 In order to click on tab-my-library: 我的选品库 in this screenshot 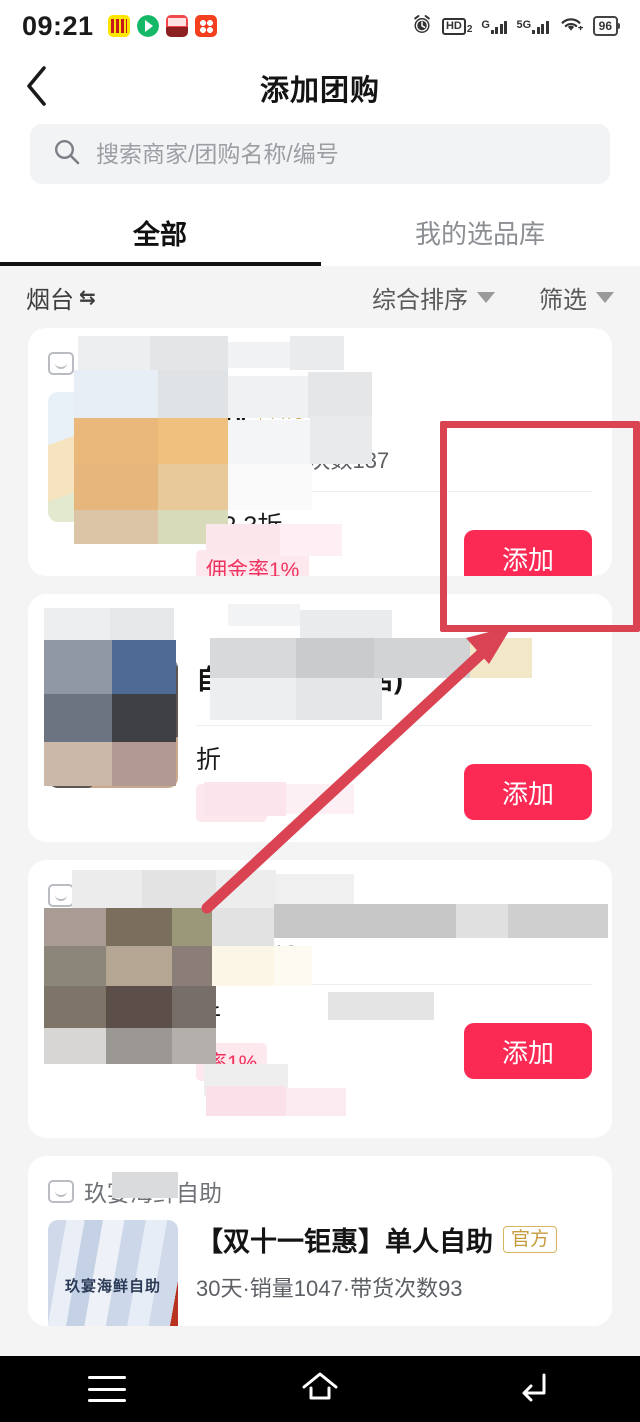, I will do `click(480, 232)`.